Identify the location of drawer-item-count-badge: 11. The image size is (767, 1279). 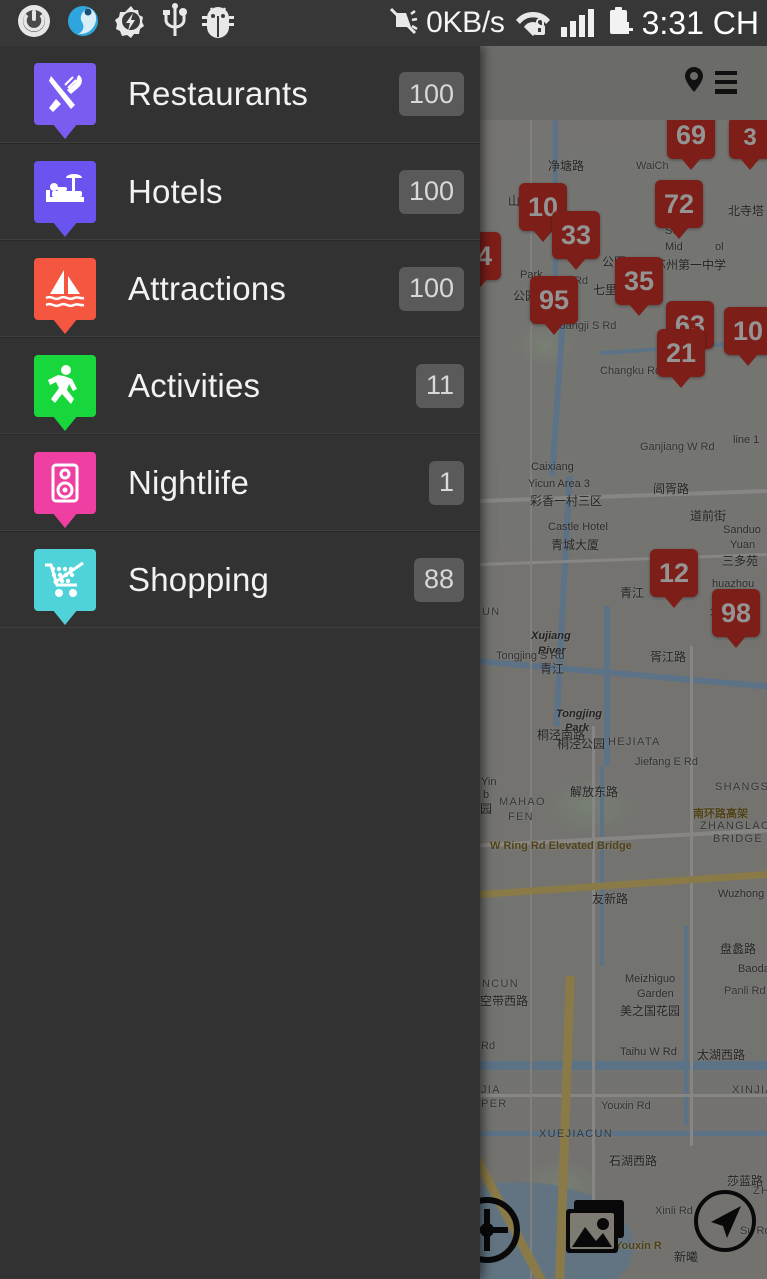
(439, 385).